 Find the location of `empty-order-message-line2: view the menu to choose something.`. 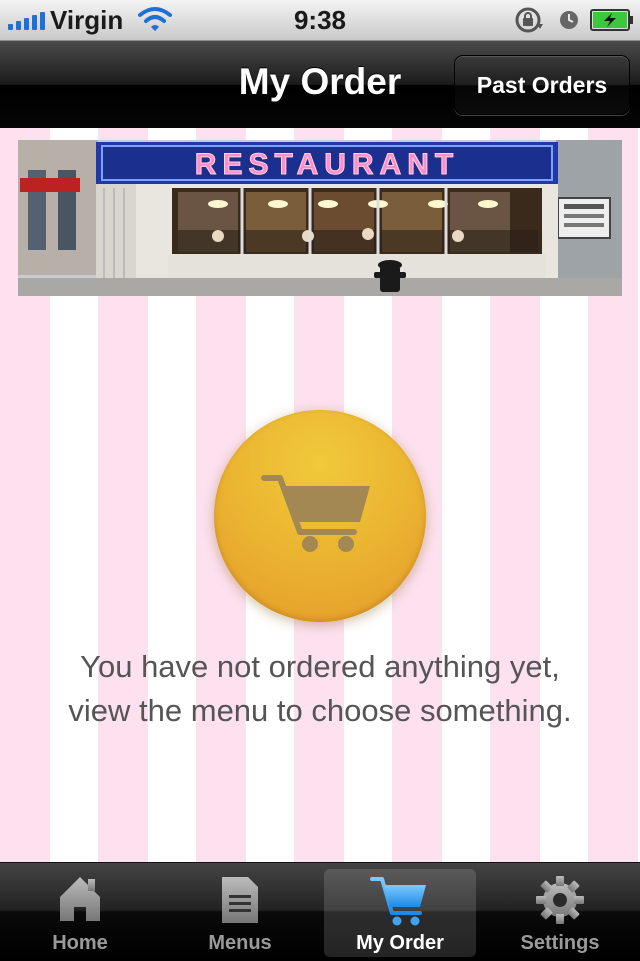

empty-order-message-line2: view the menu to choose something. is located at coordinates (320, 710).